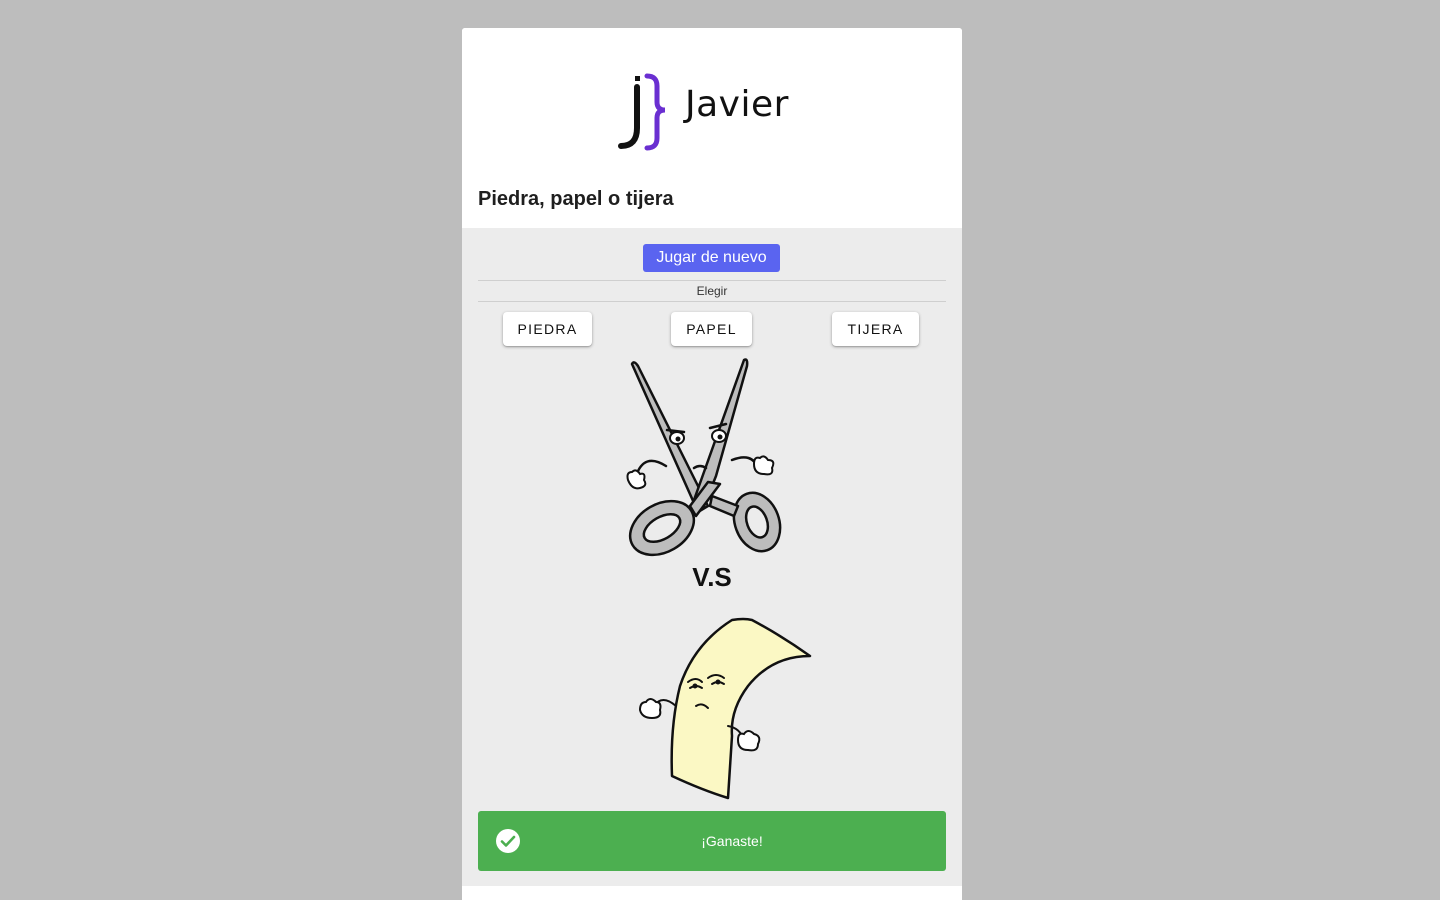 The width and height of the screenshot is (1440, 900). What do you see at coordinates (711, 329) in the screenshot?
I see `paper-button: PAPEL` at bounding box center [711, 329].